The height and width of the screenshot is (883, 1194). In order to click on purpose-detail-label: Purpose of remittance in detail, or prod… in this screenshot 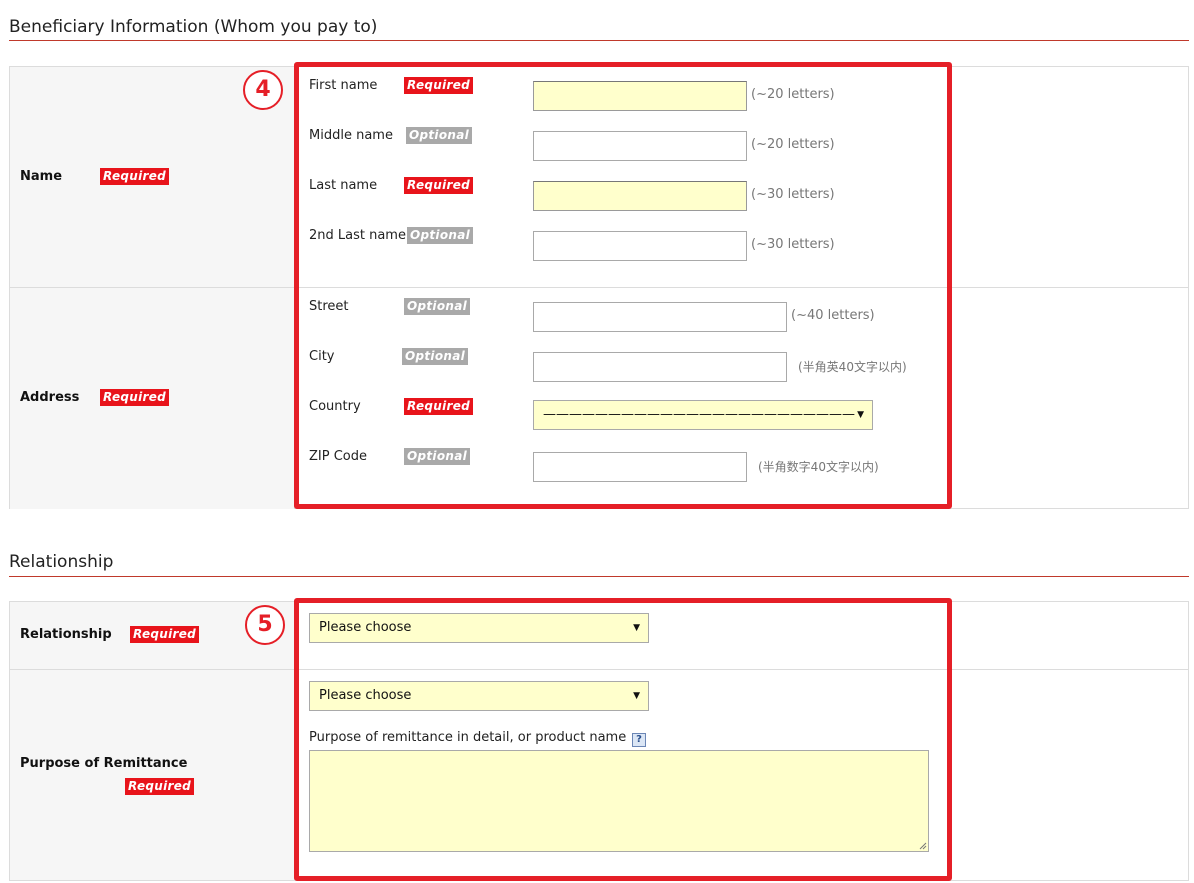, I will do `click(468, 737)`.